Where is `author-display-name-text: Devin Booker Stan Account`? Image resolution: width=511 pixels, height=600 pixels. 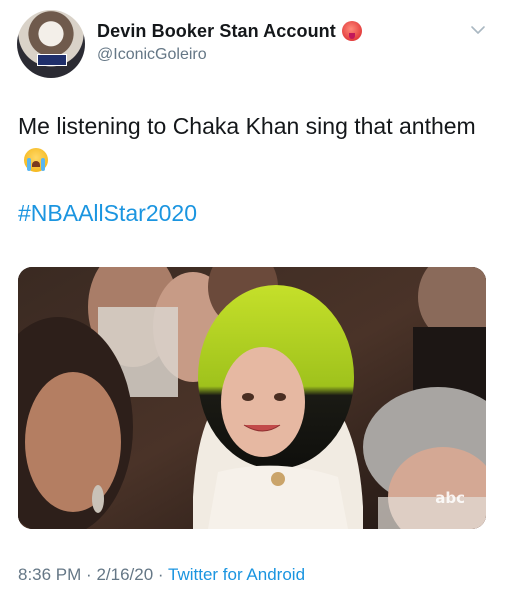
author-display-name-text: Devin Booker Stan Account is located at coordinates (216, 31).